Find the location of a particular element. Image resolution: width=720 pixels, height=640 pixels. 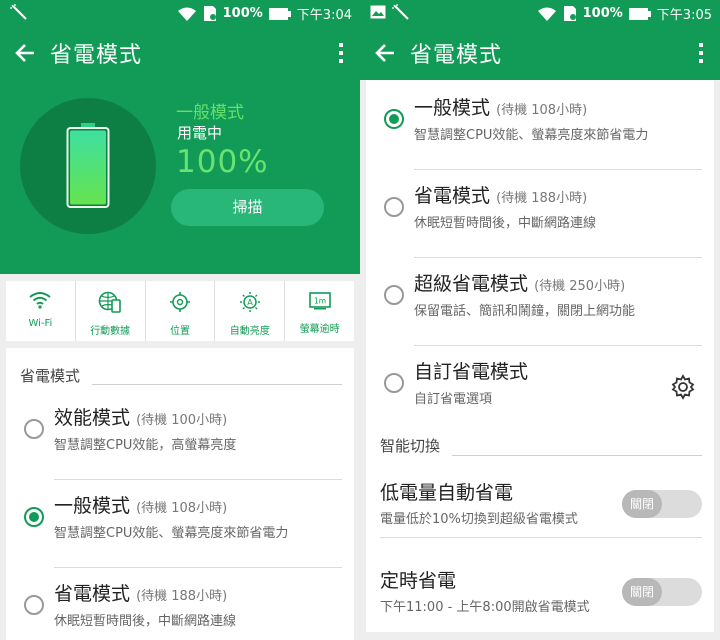

mode-title: 省電模式 is located at coordinates (452, 196).